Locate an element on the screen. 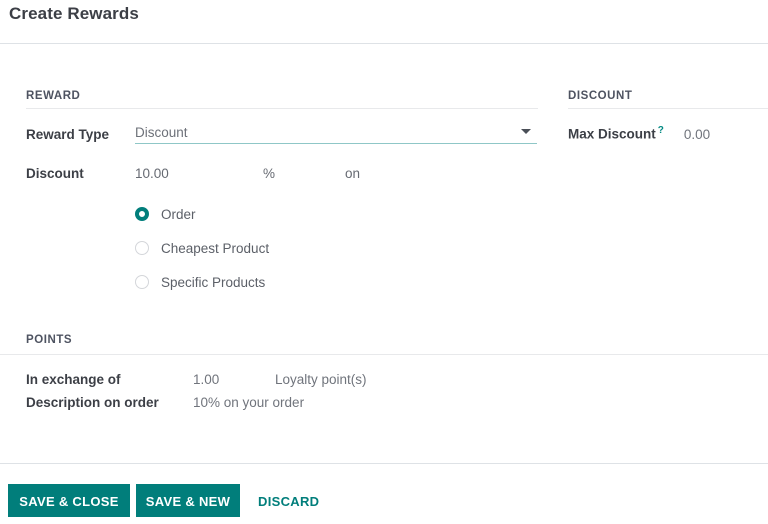 This screenshot has height=524, width=768. save-and-new-button: SAVE & NEW is located at coordinates (188, 500).